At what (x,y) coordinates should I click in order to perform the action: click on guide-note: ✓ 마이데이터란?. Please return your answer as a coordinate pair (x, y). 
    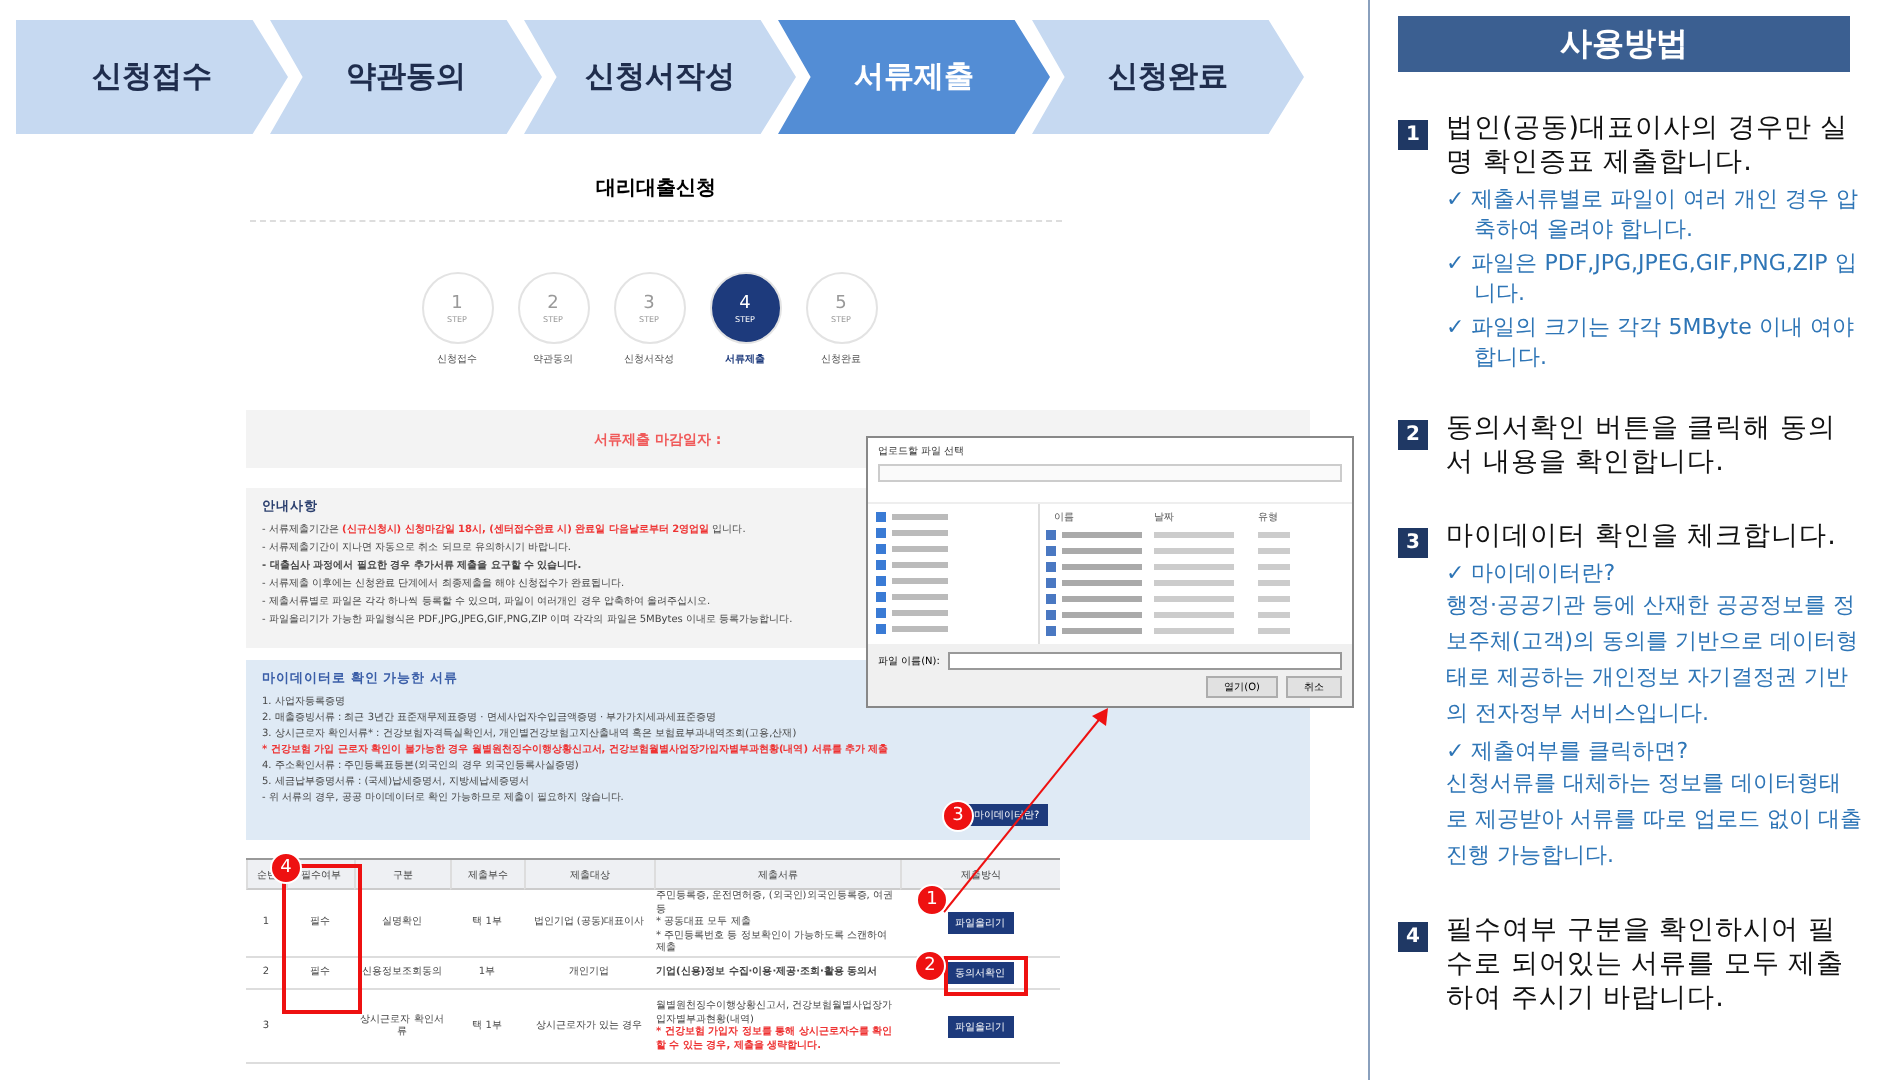
    Looking at the image, I should click on (1532, 573).